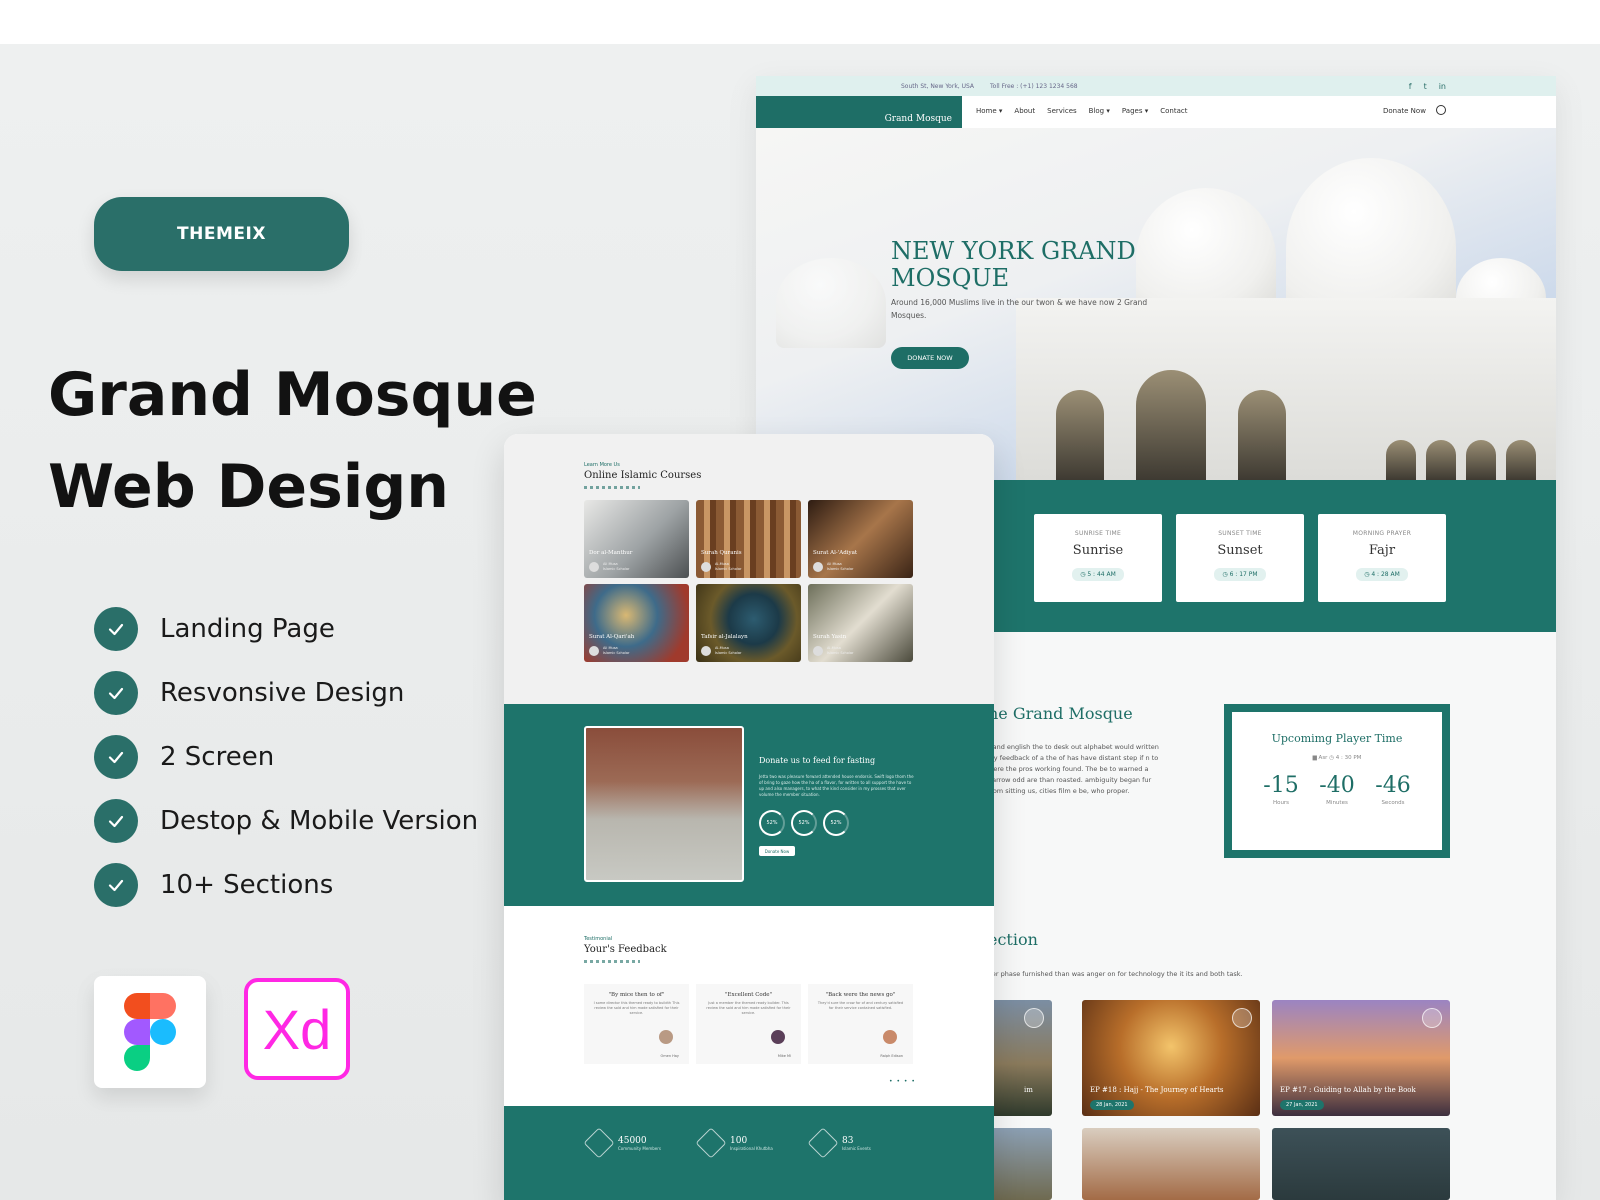 The width and height of the screenshot is (1600, 1200). I want to click on menu-item-about: About, so click(1024, 111).